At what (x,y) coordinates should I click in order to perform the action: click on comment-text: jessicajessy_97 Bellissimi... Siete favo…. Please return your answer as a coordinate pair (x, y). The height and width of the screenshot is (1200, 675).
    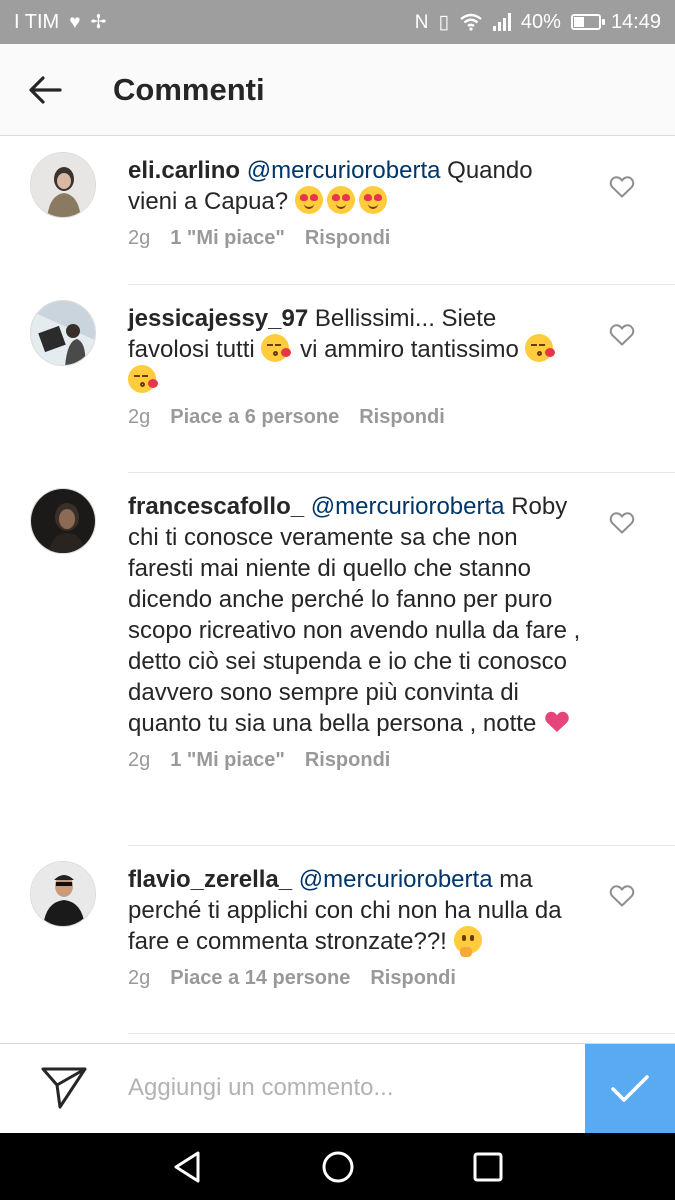
    Looking at the image, I should click on (355, 349).